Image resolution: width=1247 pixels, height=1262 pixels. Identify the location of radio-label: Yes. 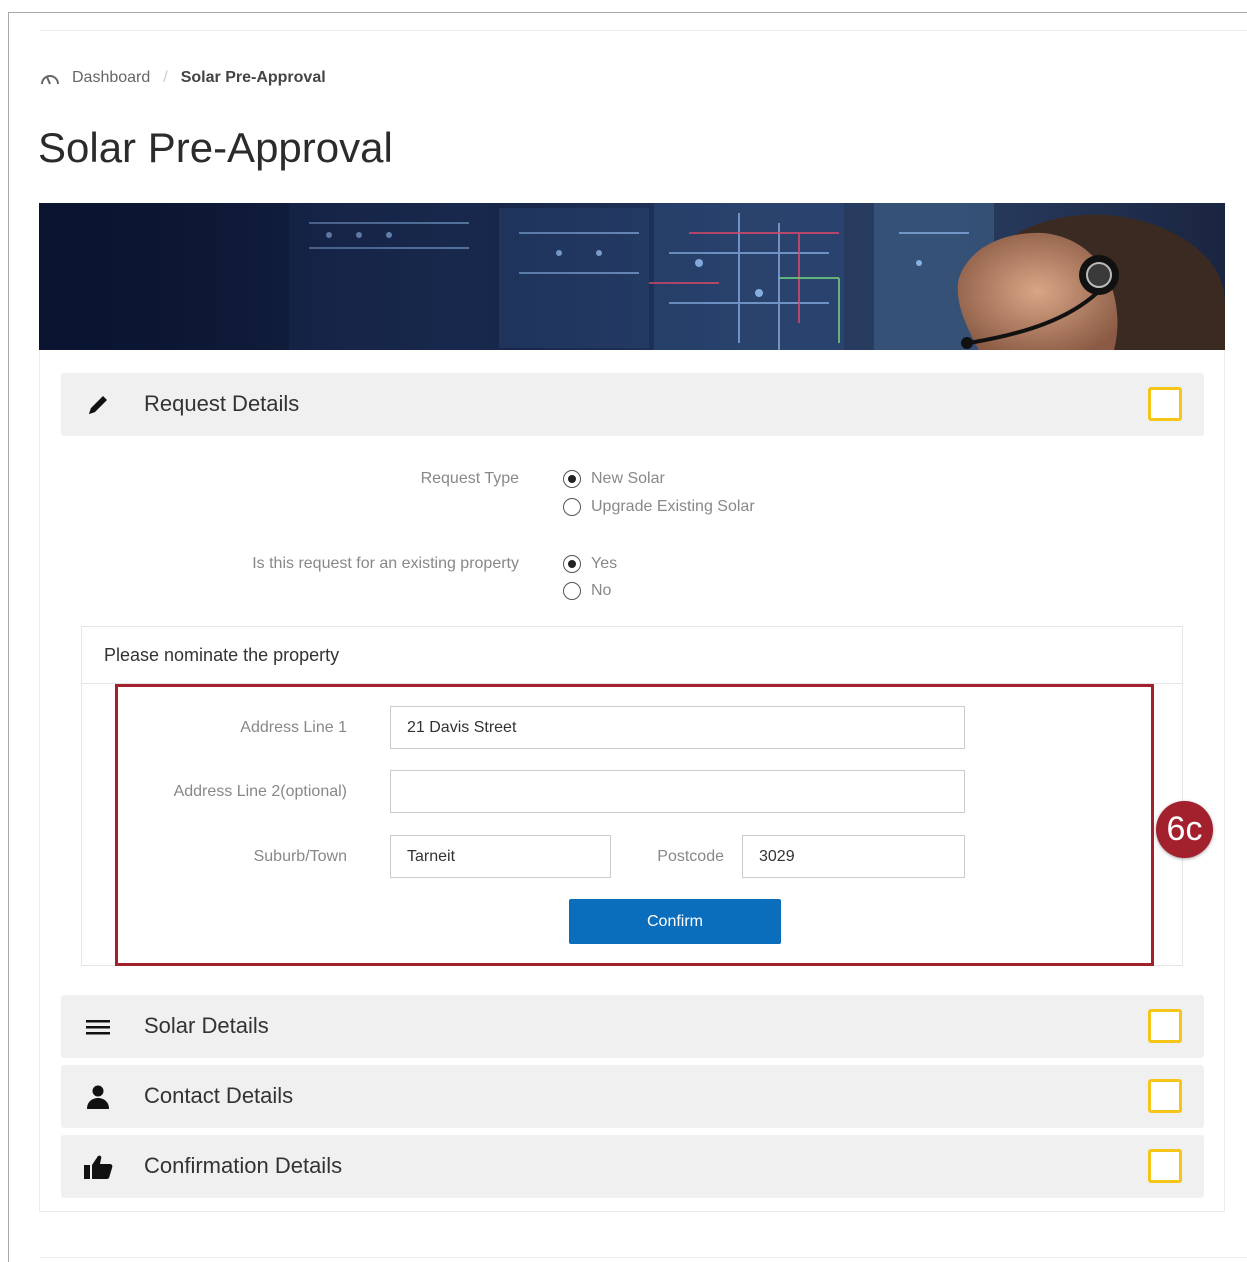
(604, 563).